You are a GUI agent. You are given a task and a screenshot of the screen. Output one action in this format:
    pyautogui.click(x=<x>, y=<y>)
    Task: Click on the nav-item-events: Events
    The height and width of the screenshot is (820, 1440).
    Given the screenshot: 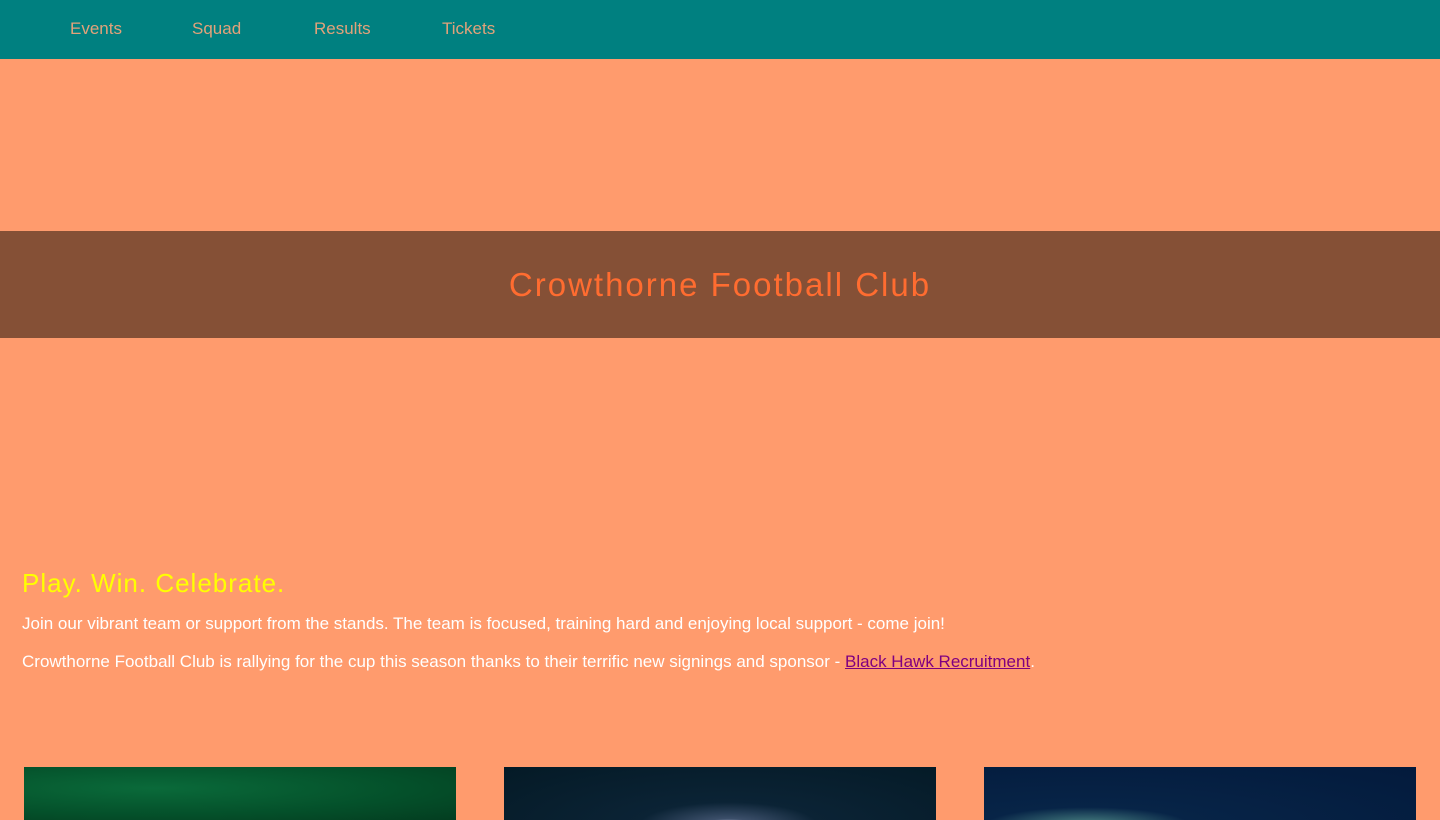 What is the action you would take?
    pyautogui.click(x=96, y=29)
    